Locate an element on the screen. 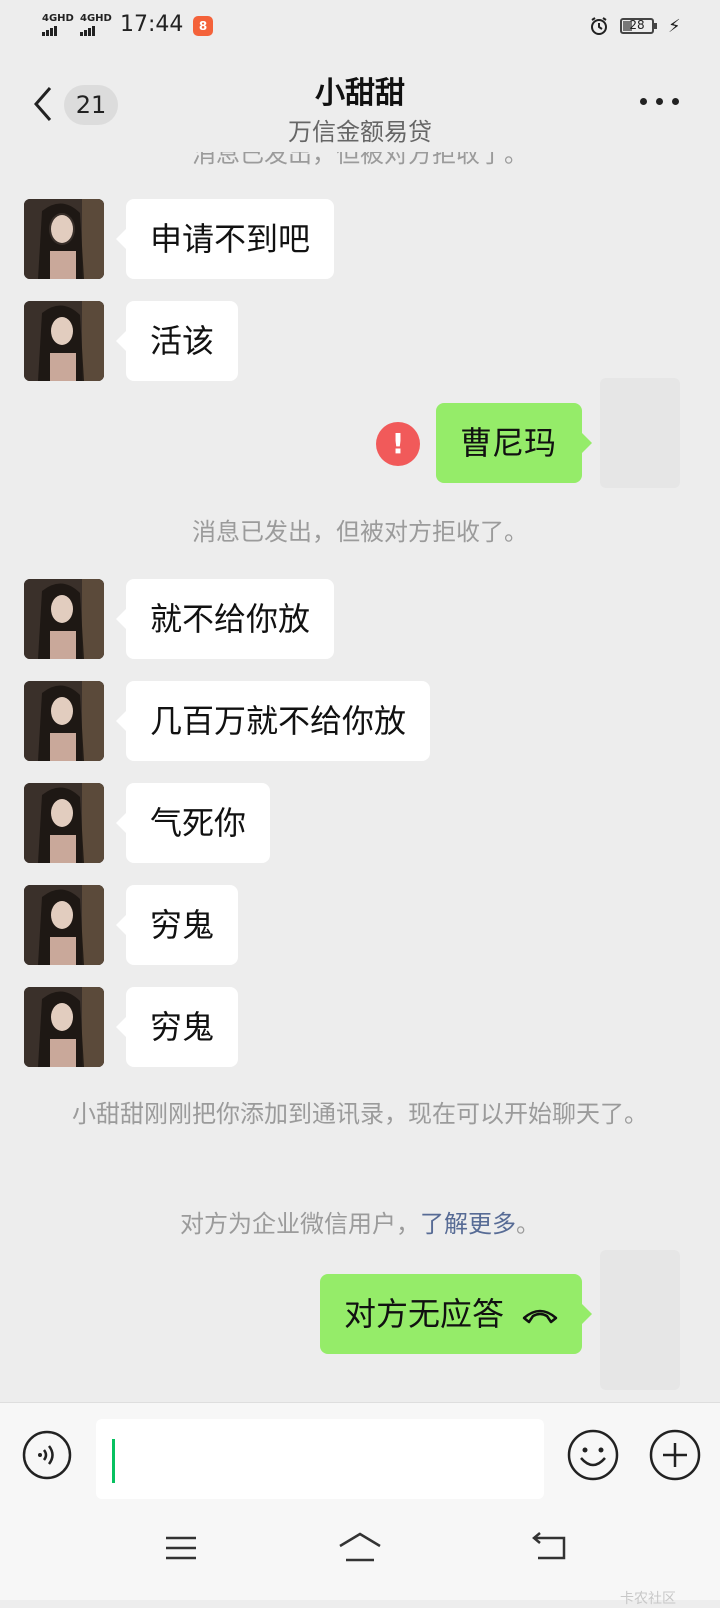 This screenshot has width=720, height=1608. input-bar is located at coordinates (360, 1451).